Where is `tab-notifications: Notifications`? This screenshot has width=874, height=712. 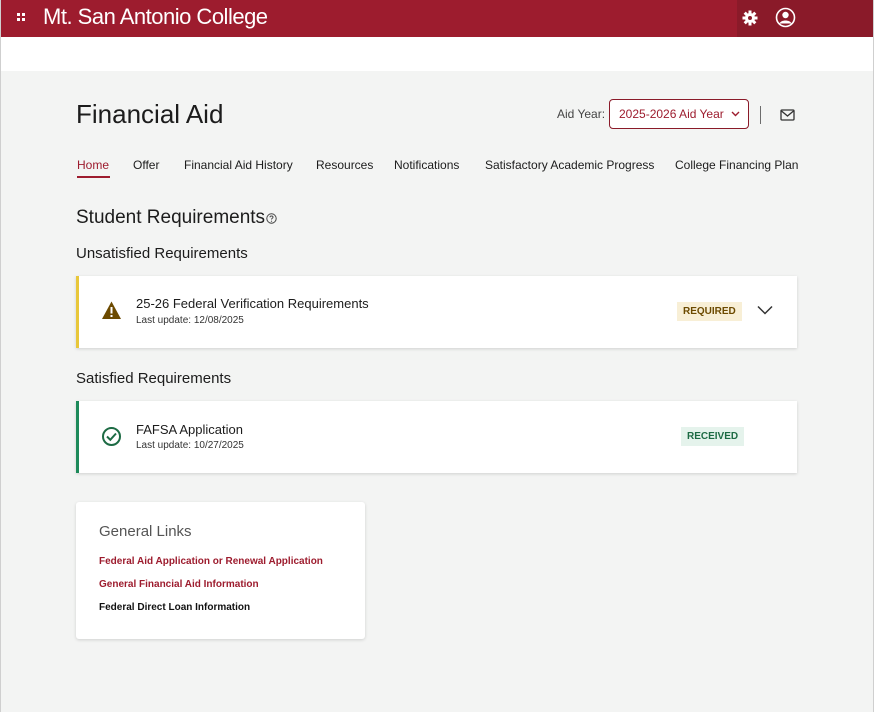
tab-notifications: Notifications is located at coordinates (426, 165).